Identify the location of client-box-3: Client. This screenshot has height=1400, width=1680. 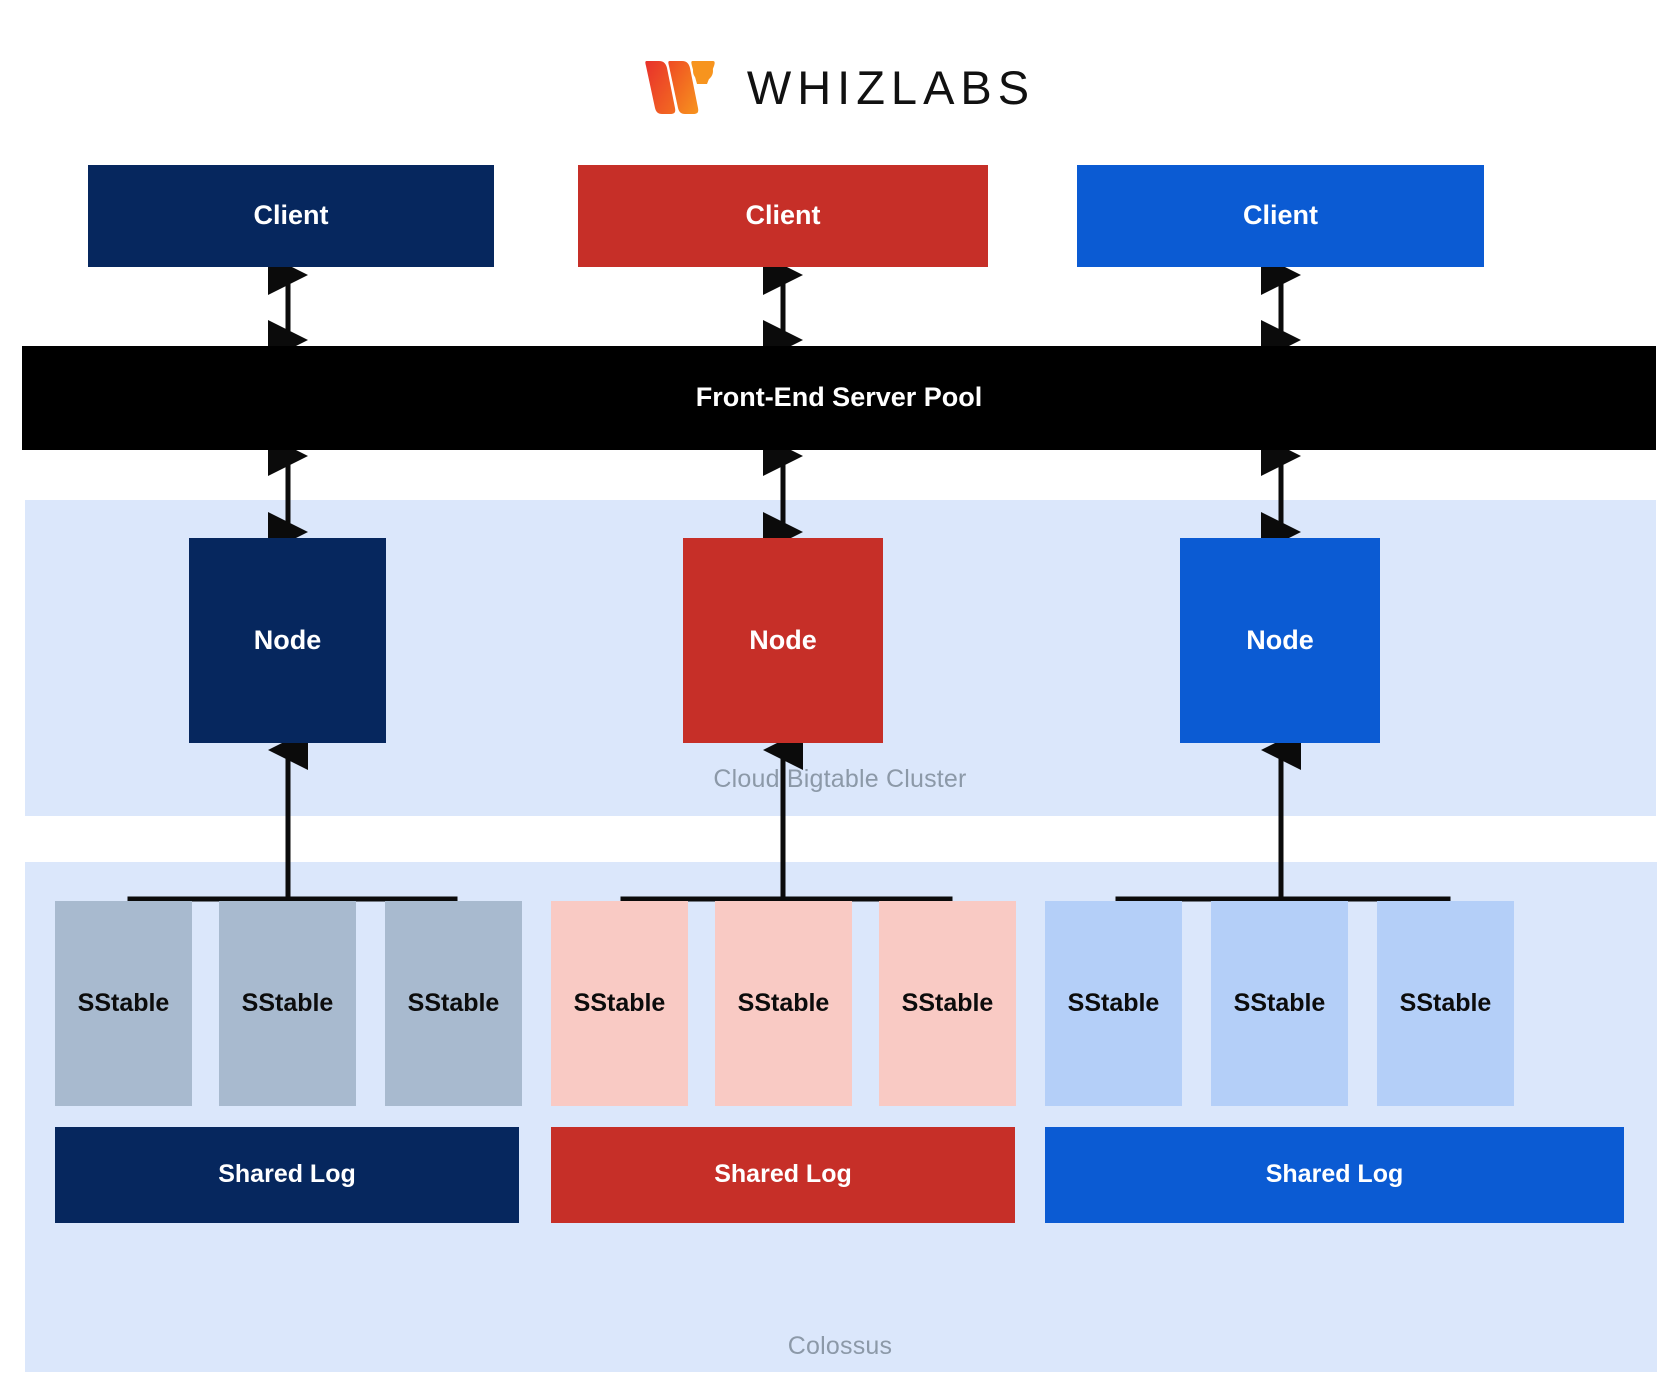
(1280, 216).